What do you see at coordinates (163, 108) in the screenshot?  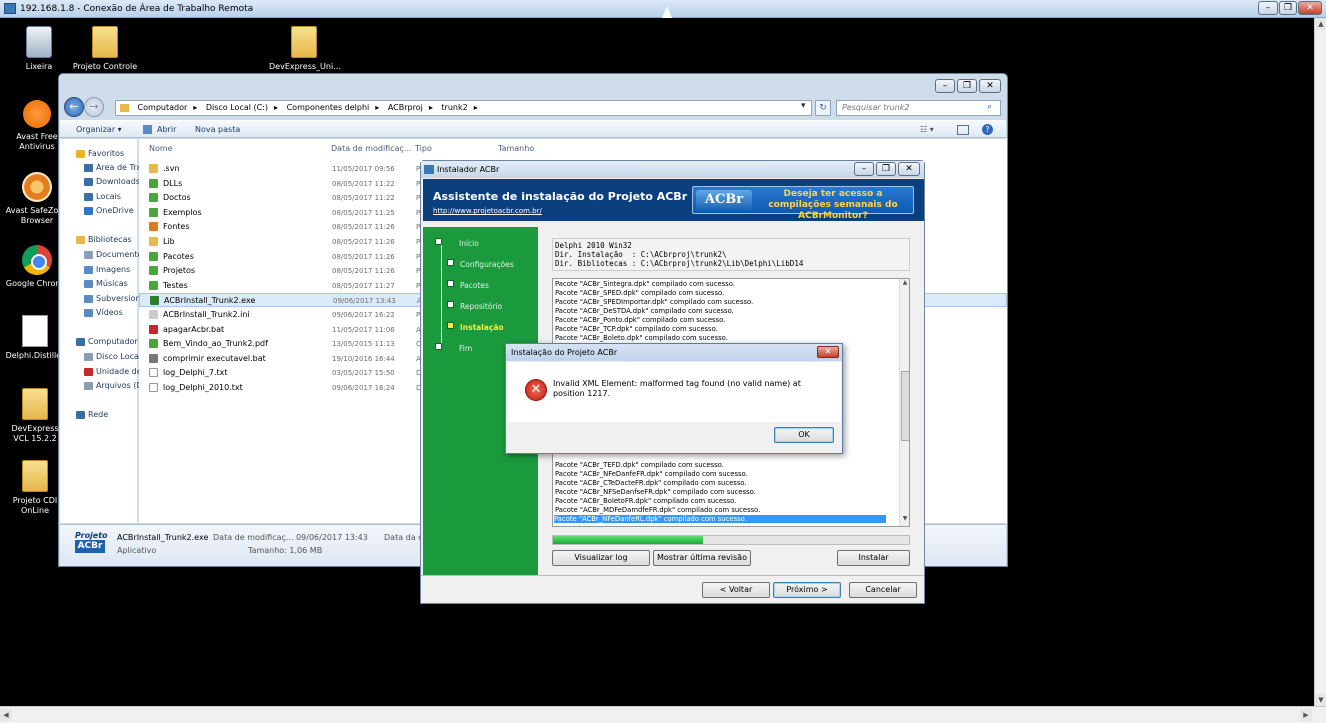 I see `breadcrumb-computador: Computador` at bounding box center [163, 108].